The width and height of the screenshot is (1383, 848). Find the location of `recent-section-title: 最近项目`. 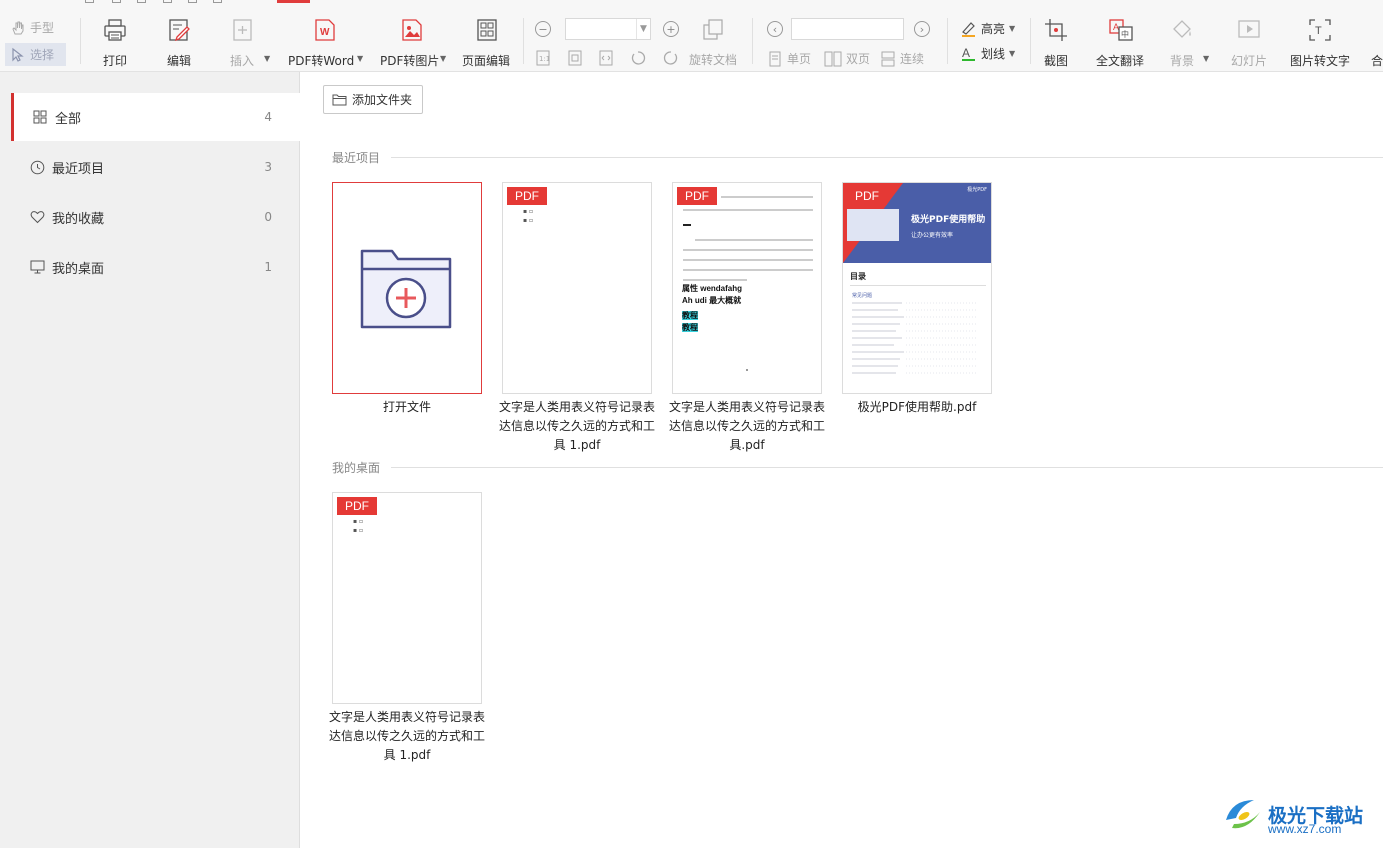

recent-section-title: 最近项目 is located at coordinates (356, 158).